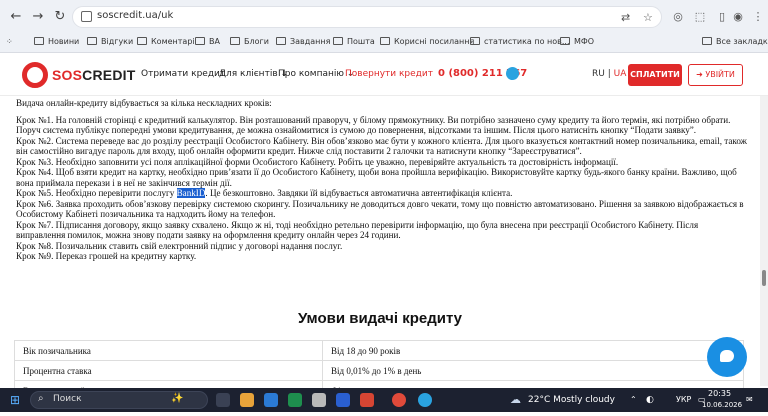  I want to click on lang-ru: RU, so click(598, 74).